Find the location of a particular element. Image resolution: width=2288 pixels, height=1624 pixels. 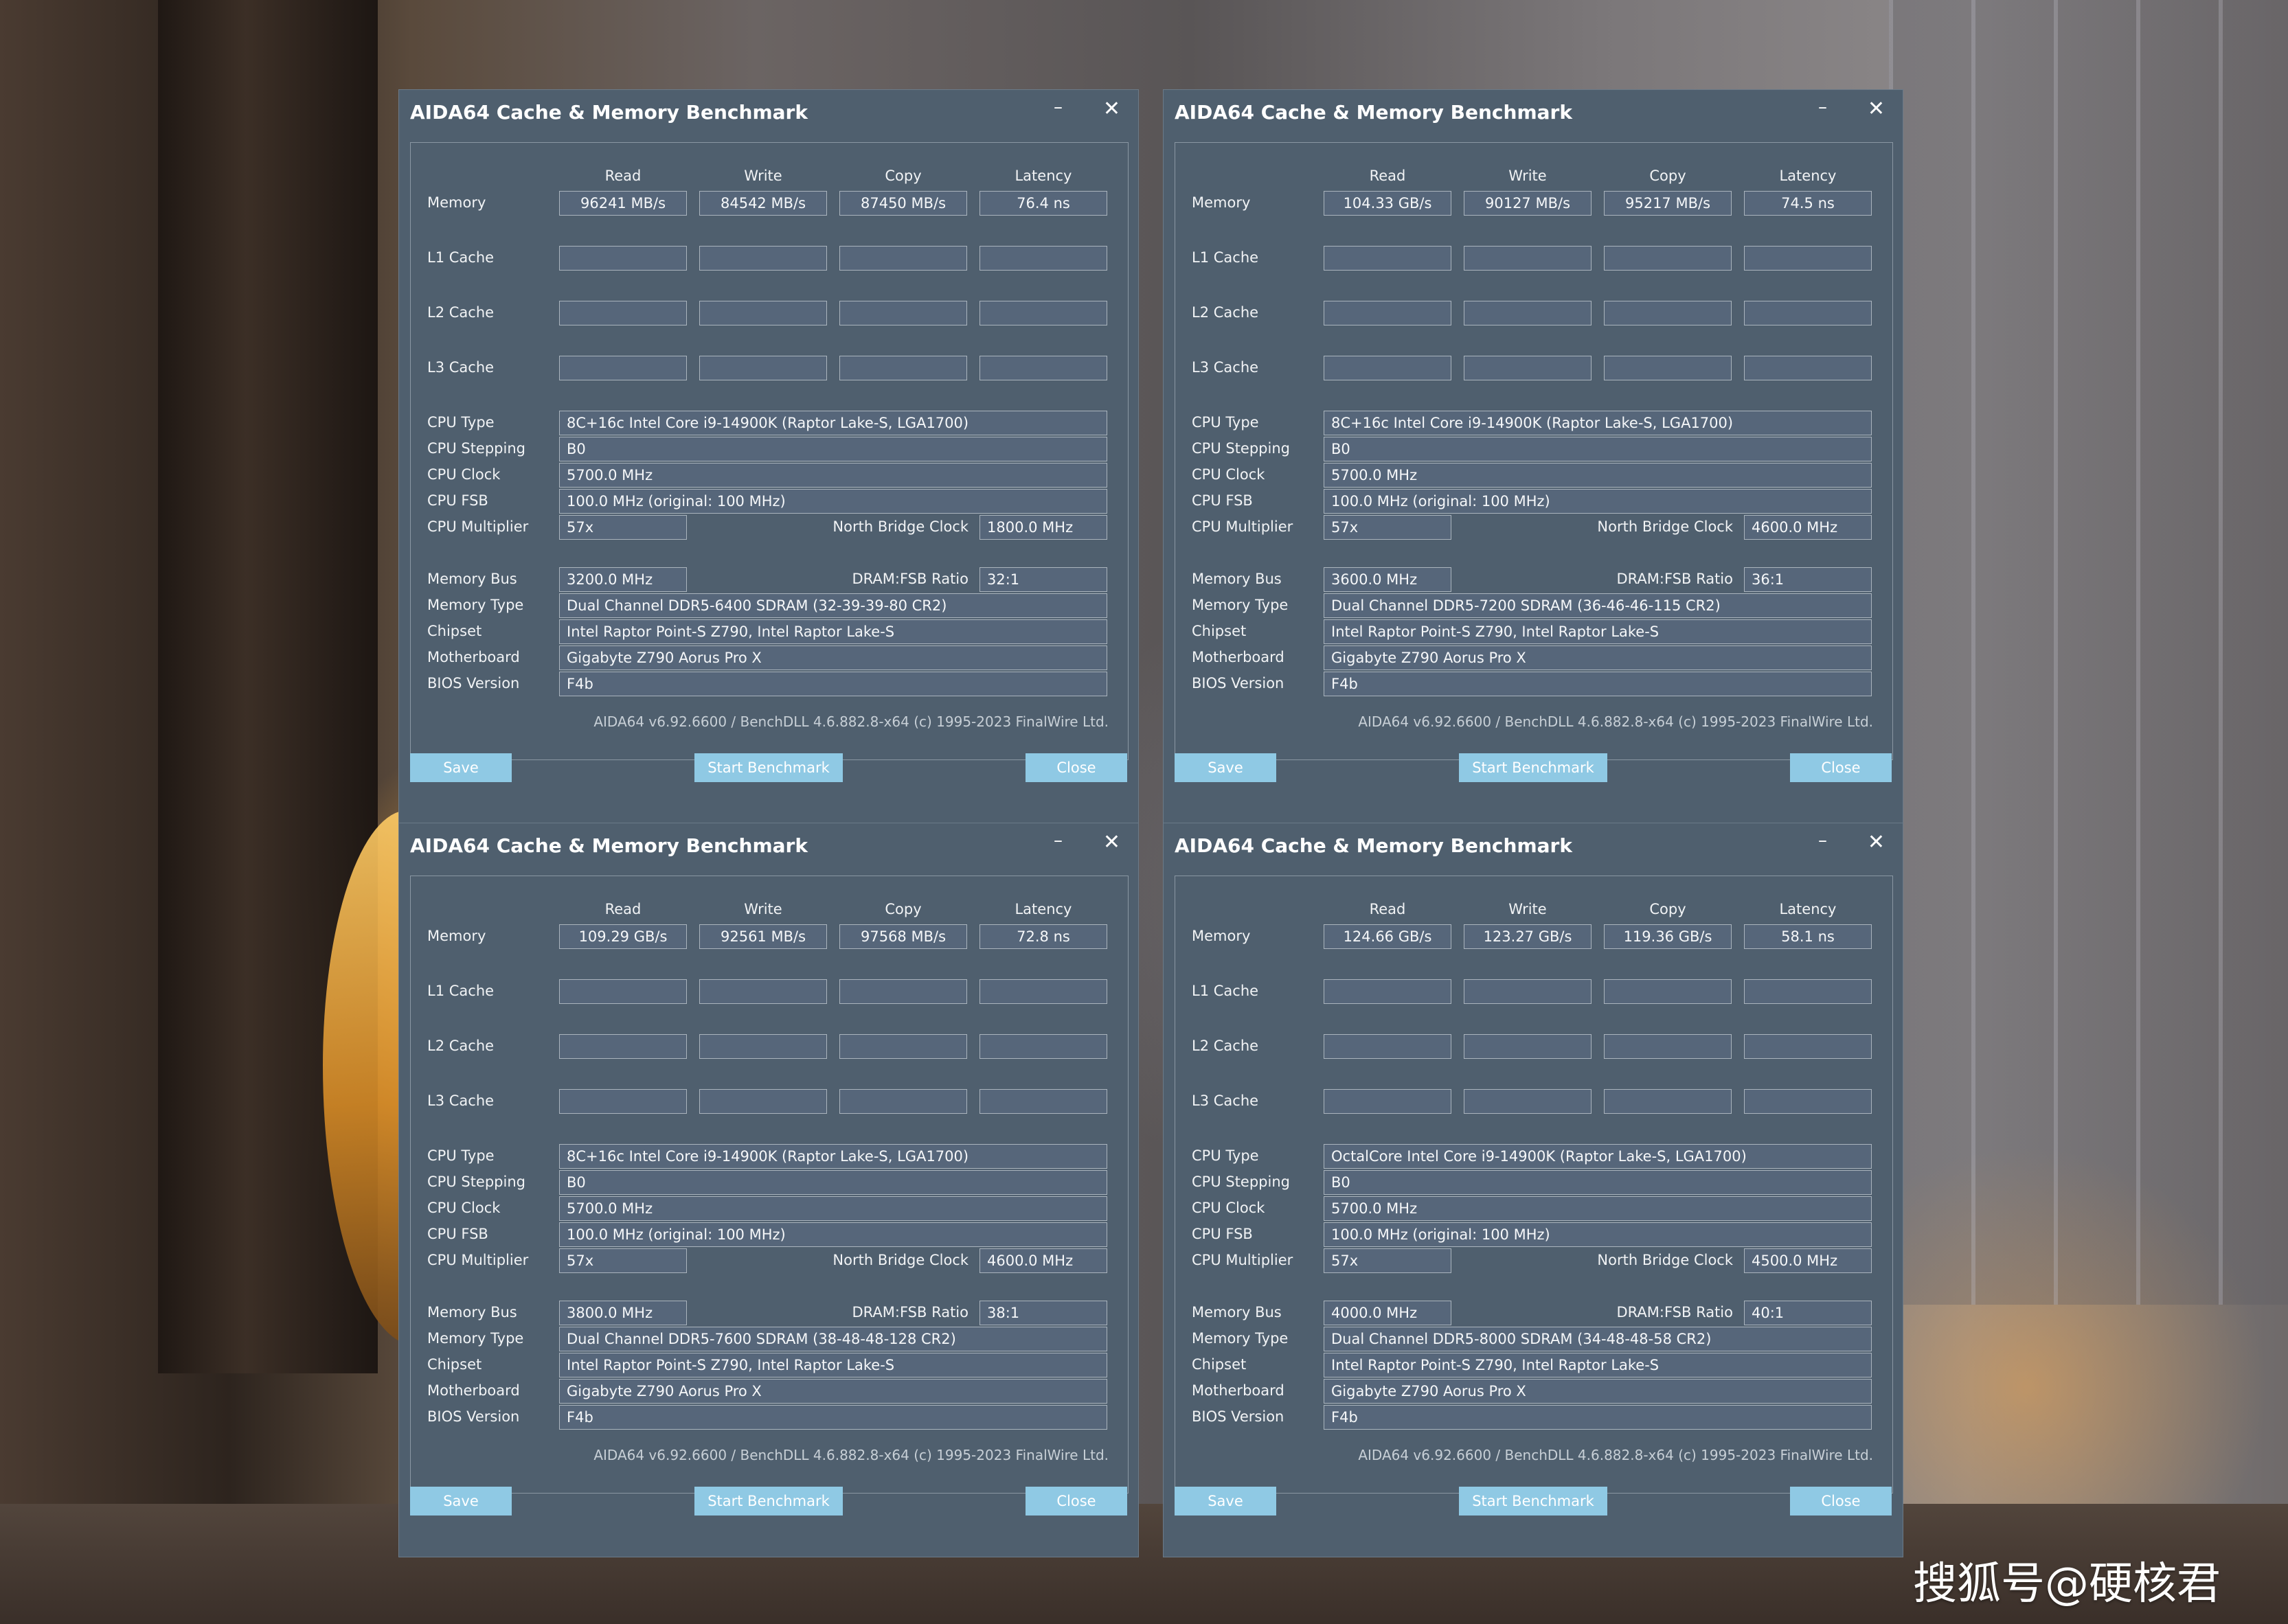

l1-copy-value is located at coordinates (1668, 258).